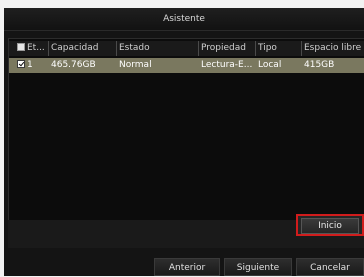 The image size is (364, 277). I want to click on cancel-button: Cancelar, so click(330, 267).